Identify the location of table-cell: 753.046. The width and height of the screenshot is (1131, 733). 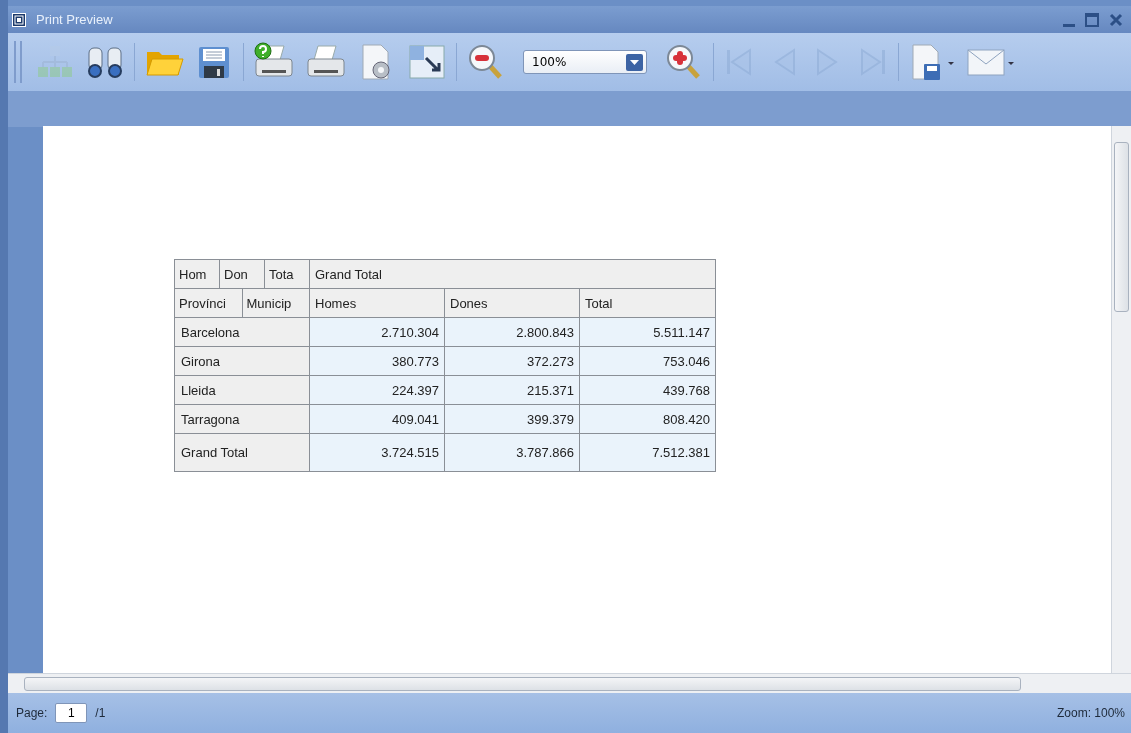
(647, 361).